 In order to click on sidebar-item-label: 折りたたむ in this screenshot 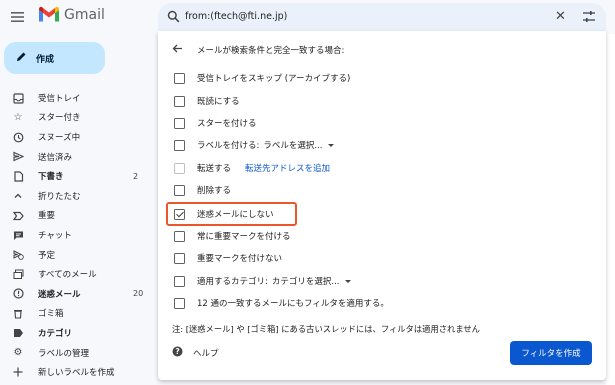, I will do `click(59, 196)`.